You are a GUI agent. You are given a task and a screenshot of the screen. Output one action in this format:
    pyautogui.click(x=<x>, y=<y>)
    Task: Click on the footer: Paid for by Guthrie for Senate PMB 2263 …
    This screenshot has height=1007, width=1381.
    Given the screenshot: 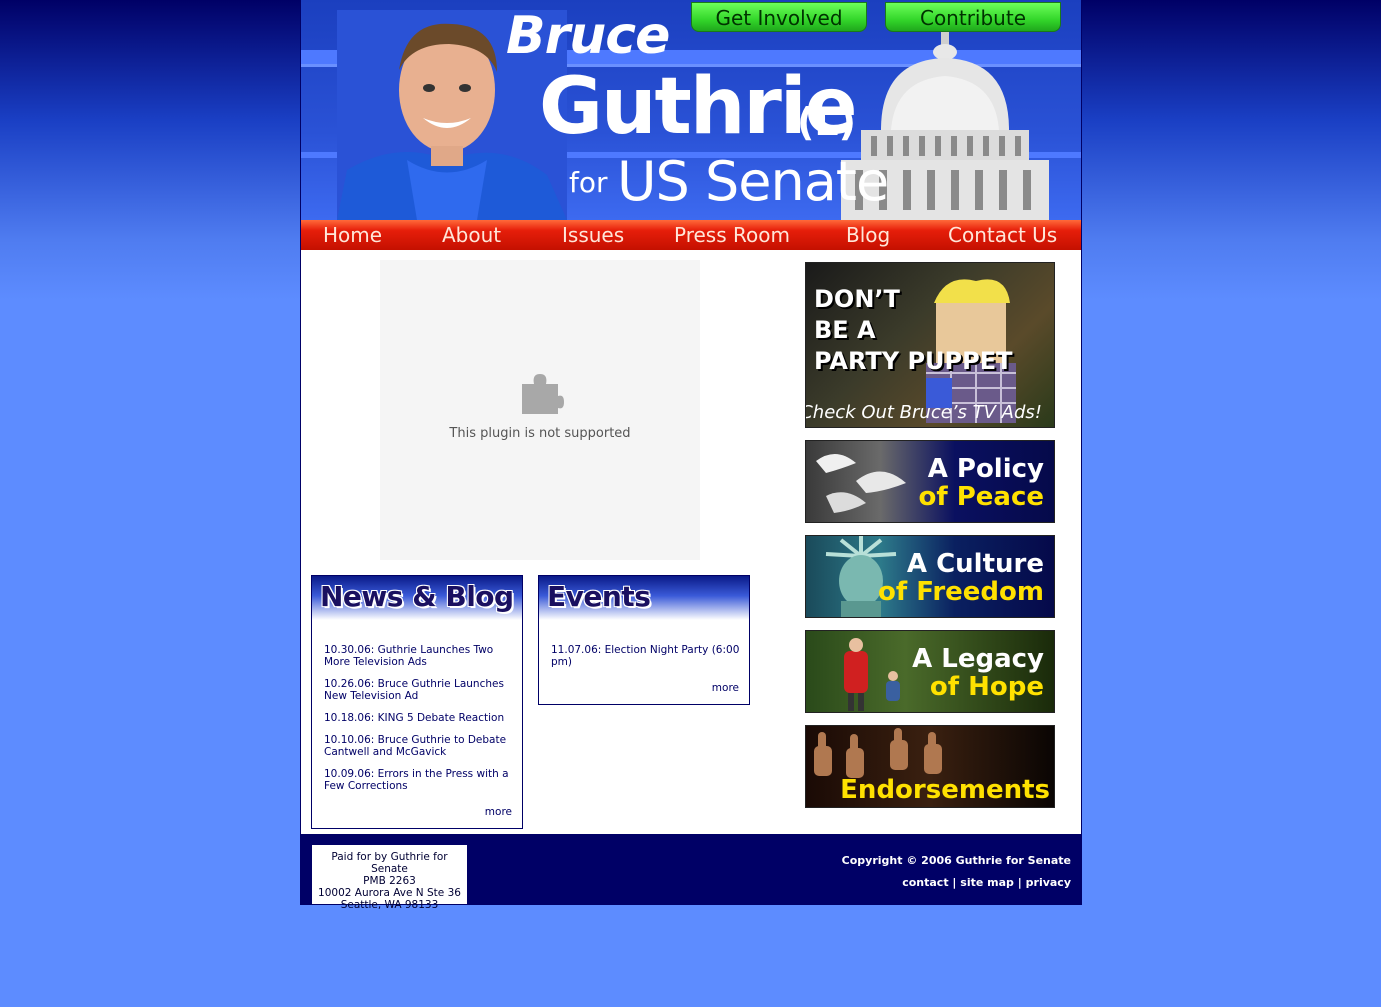 What is the action you would take?
    pyautogui.click(x=691, y=872)
    